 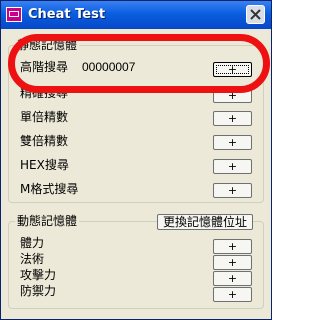 I want to click on app-icon, so click(x=14, y=14).